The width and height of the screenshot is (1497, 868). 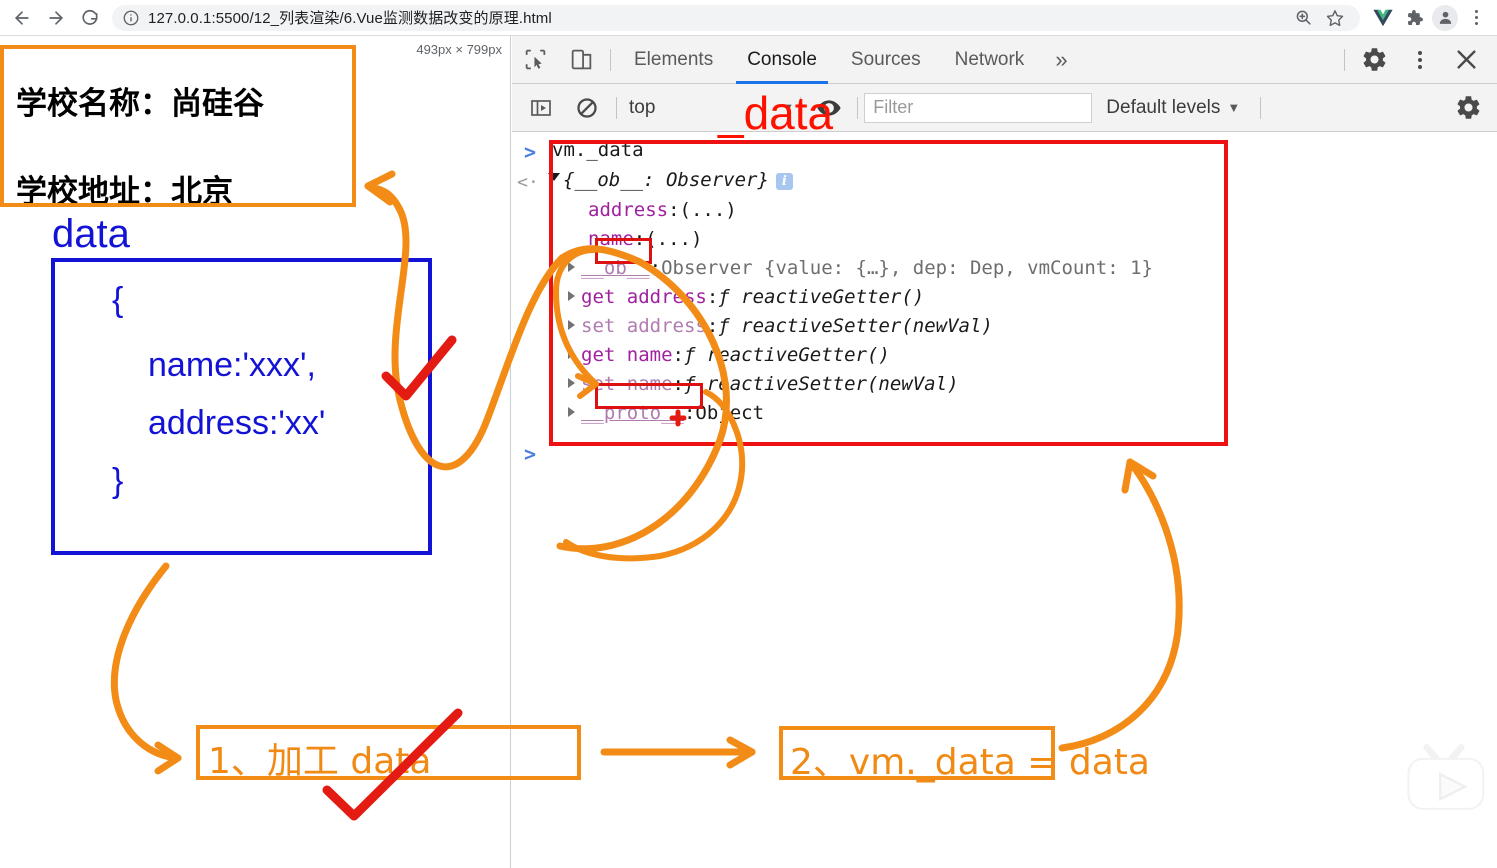 I want to click on arrow-data-to-step1, so click(x=146, y=662).